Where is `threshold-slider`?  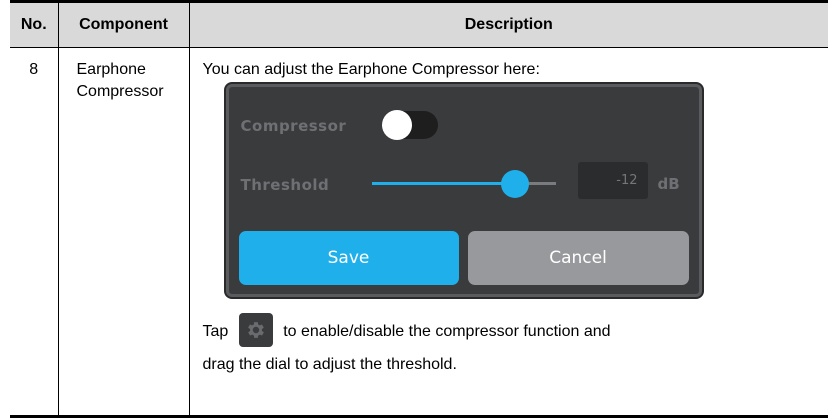
threshold-slider is located at coordinates (463, 183).